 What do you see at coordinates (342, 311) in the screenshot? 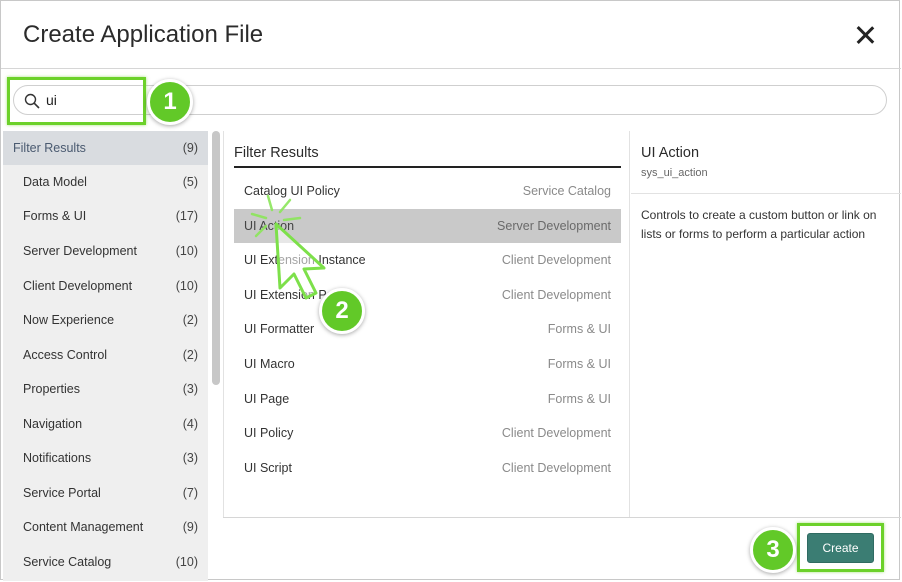
I see `step-badge-2: 2` at bounding box center [342, 311].